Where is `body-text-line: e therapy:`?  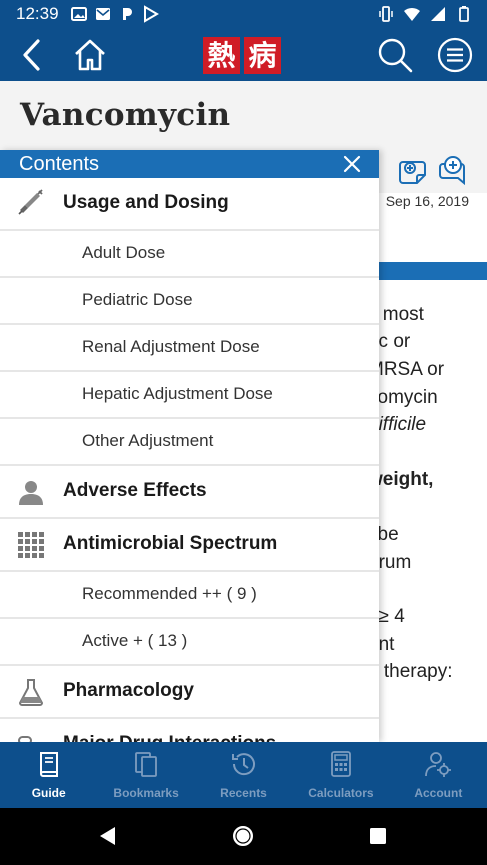 body-text-line: e therapy: is located at coordinates (410, 671).